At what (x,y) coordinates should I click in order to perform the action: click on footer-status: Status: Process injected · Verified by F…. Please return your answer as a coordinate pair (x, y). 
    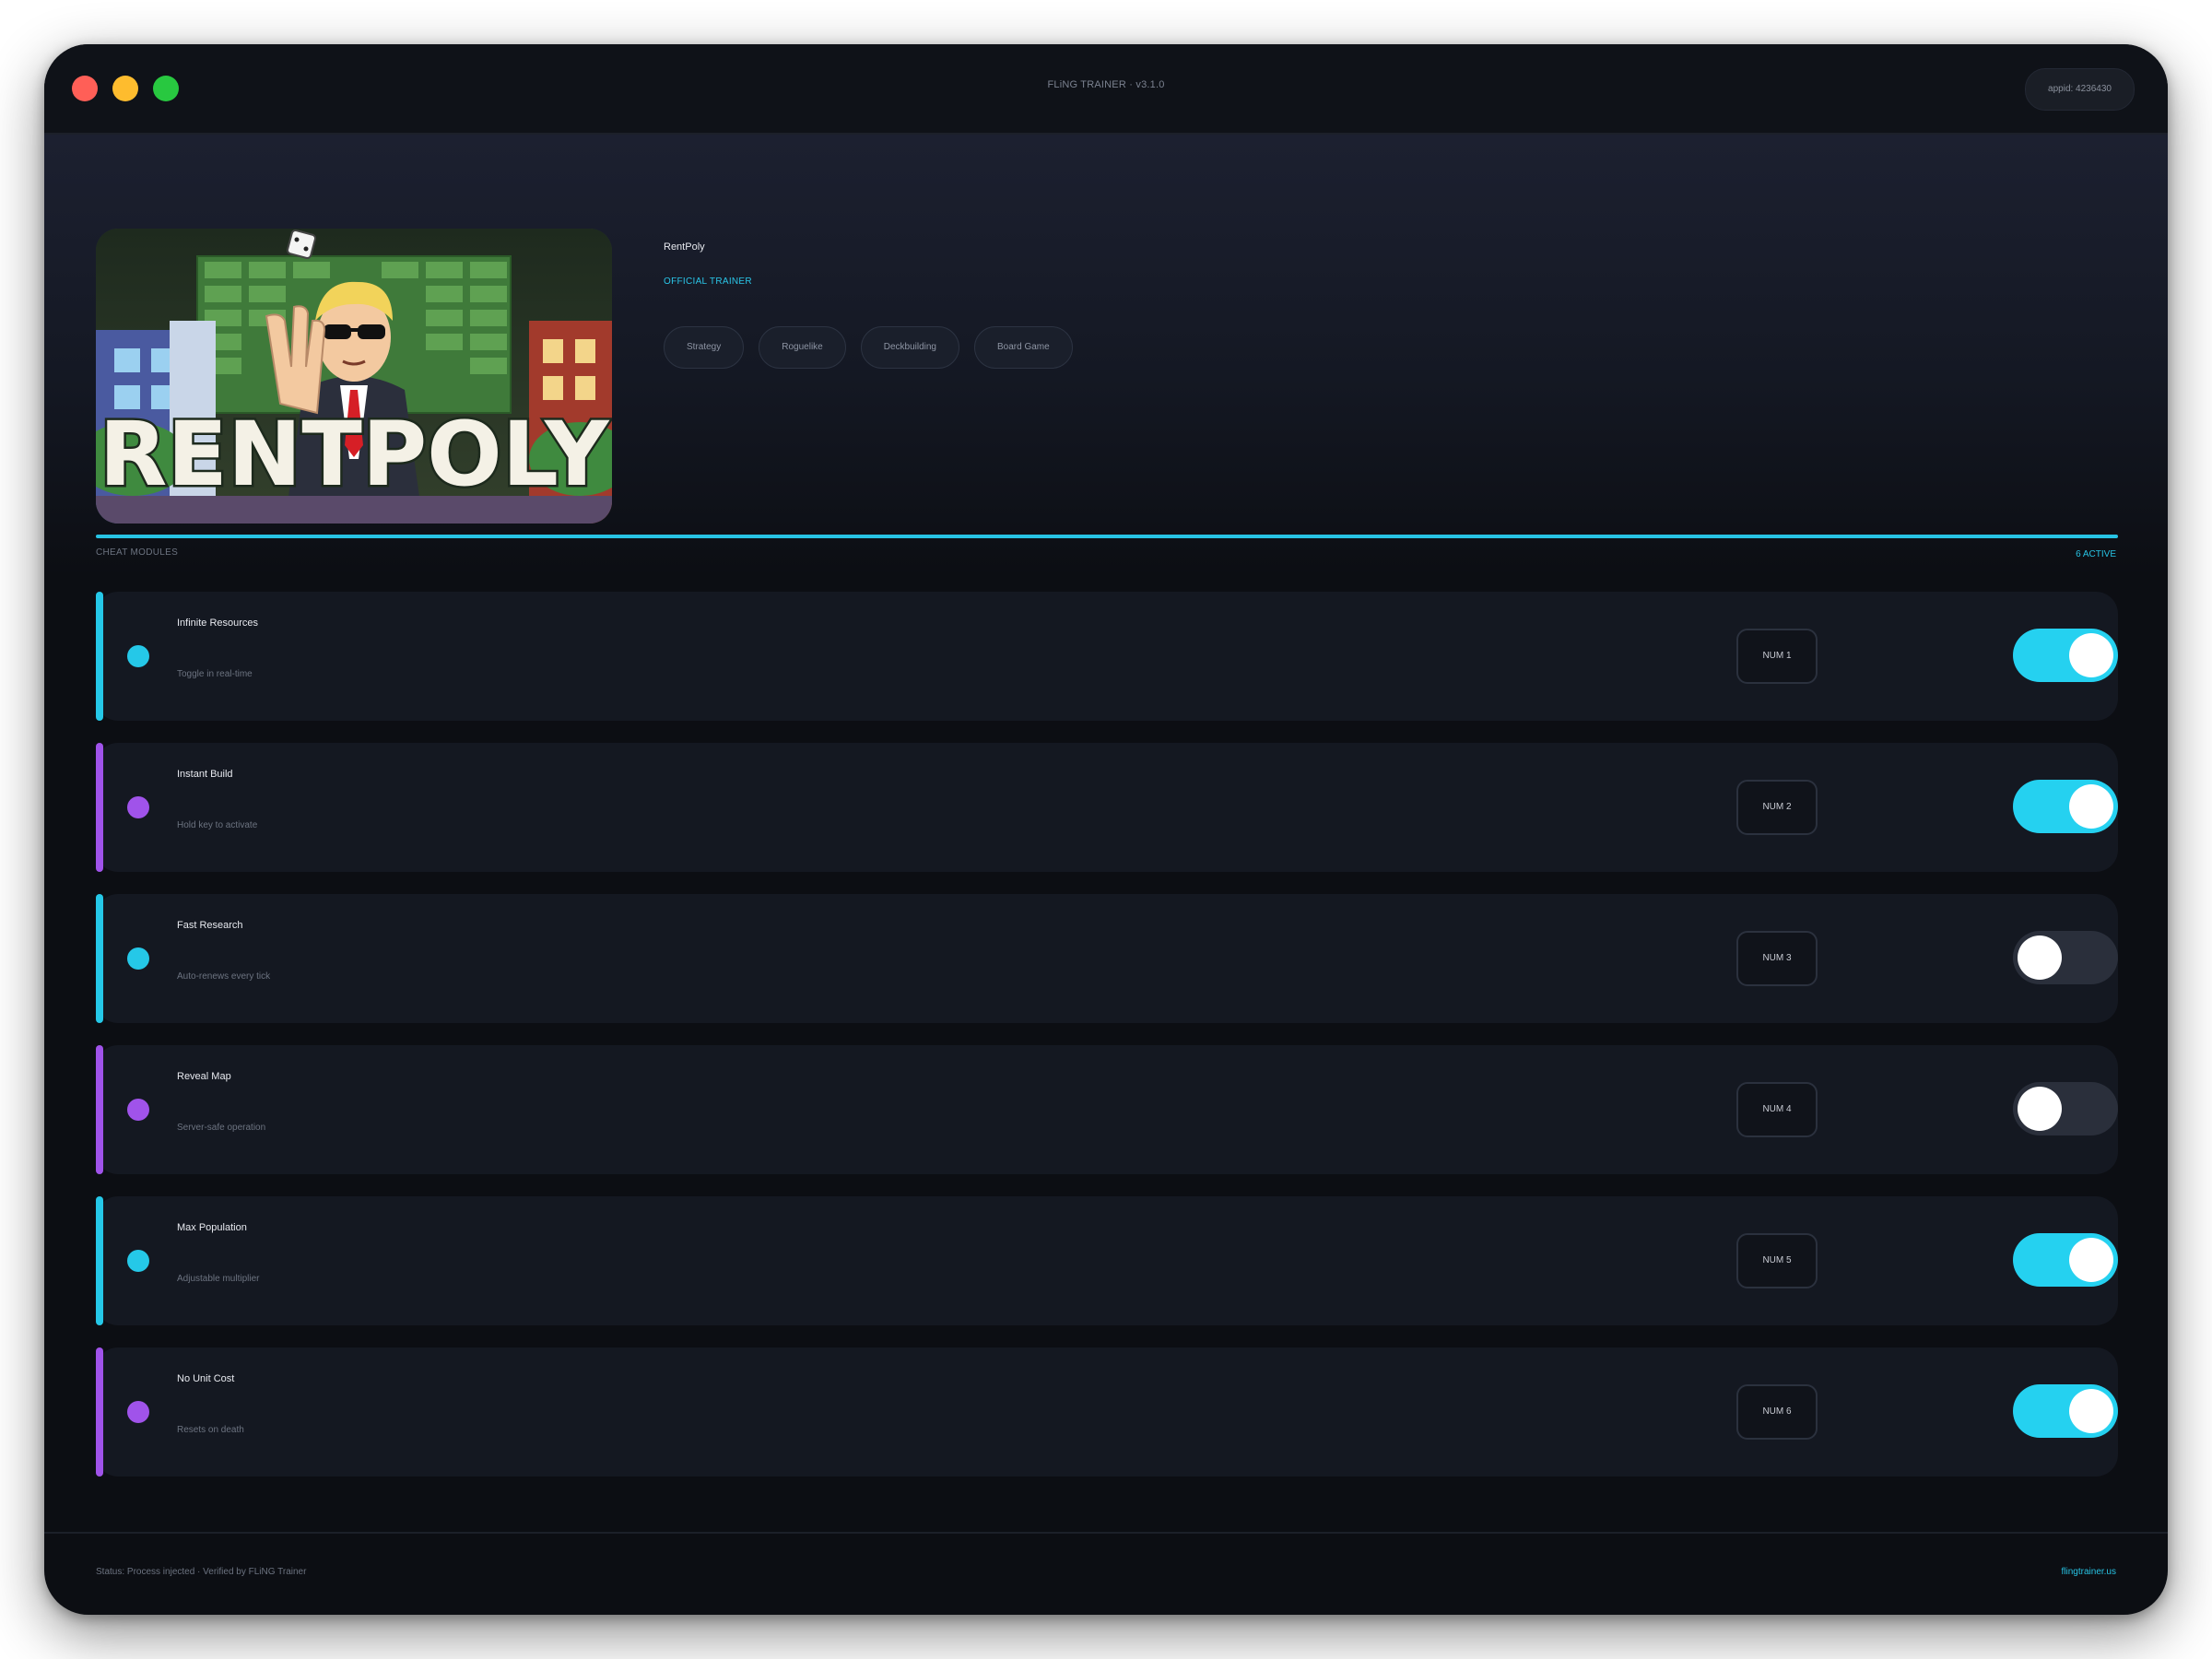
    Looking at the image, I should click on (201, 1572).